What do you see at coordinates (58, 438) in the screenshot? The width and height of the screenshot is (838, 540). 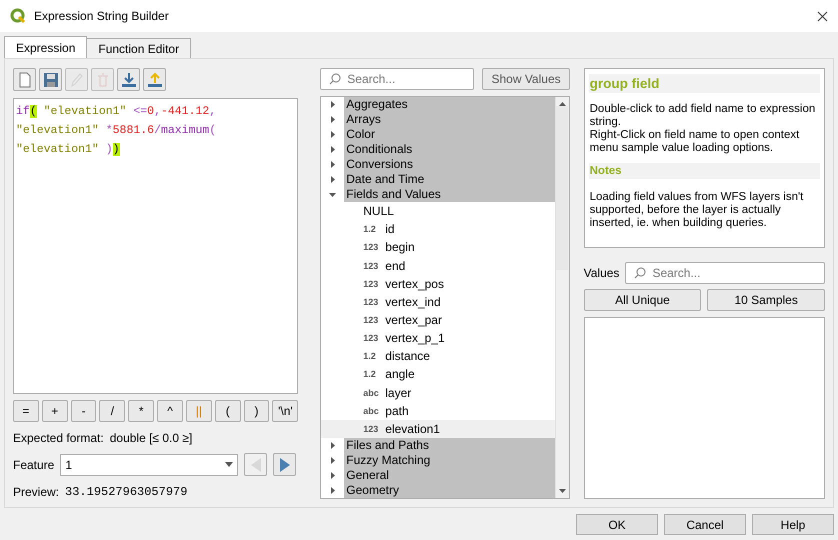 I see `expected-format-label: Expected format:` at bounding box center [58, 438].